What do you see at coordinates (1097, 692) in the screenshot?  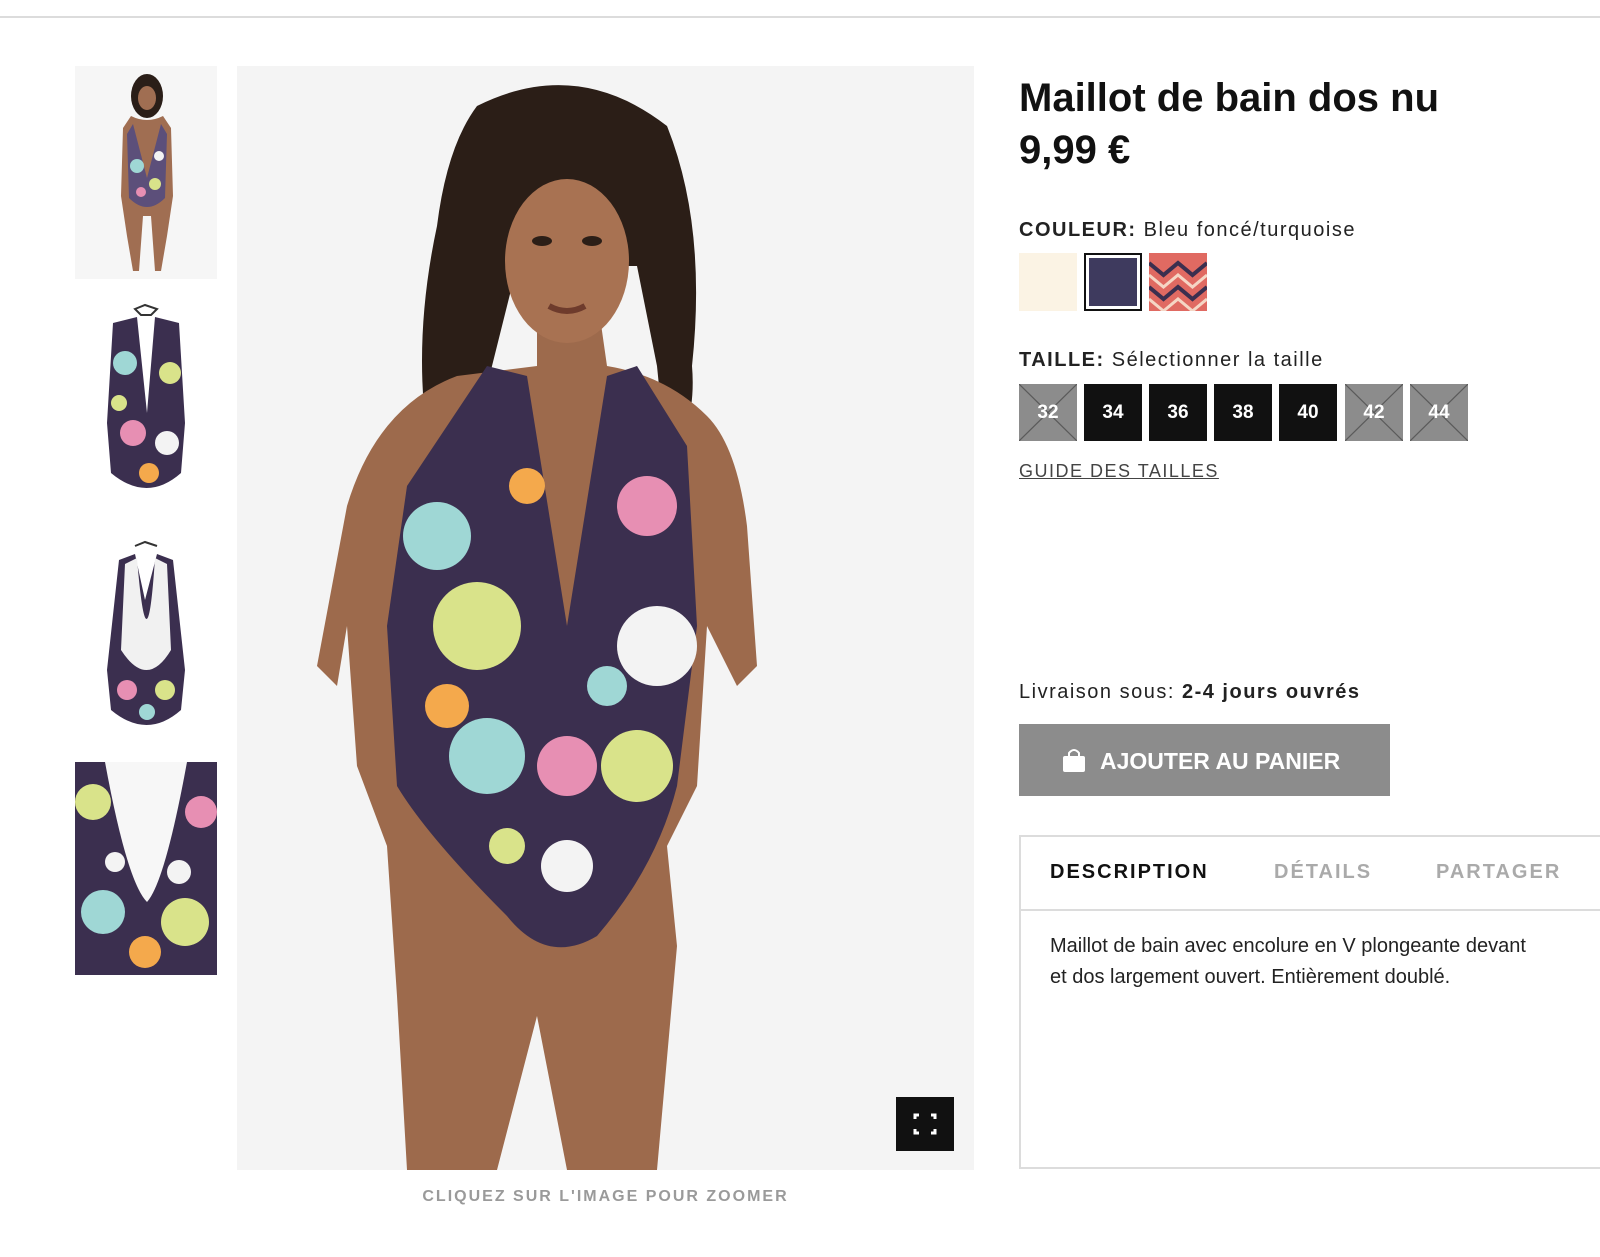 I see `delivery-label: Livraison sous:` at bounding box center [1097, 692].